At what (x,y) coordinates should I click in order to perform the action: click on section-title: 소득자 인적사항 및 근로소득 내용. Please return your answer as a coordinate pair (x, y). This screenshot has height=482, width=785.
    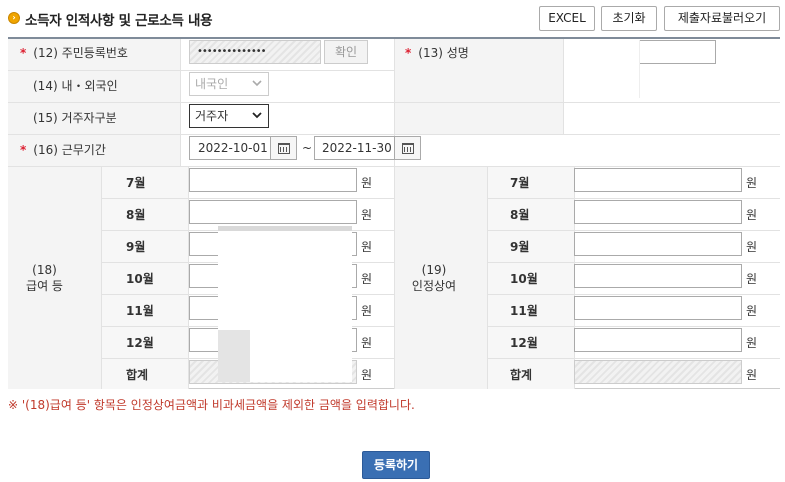
    Looking at the image, I should click on (119, 21).